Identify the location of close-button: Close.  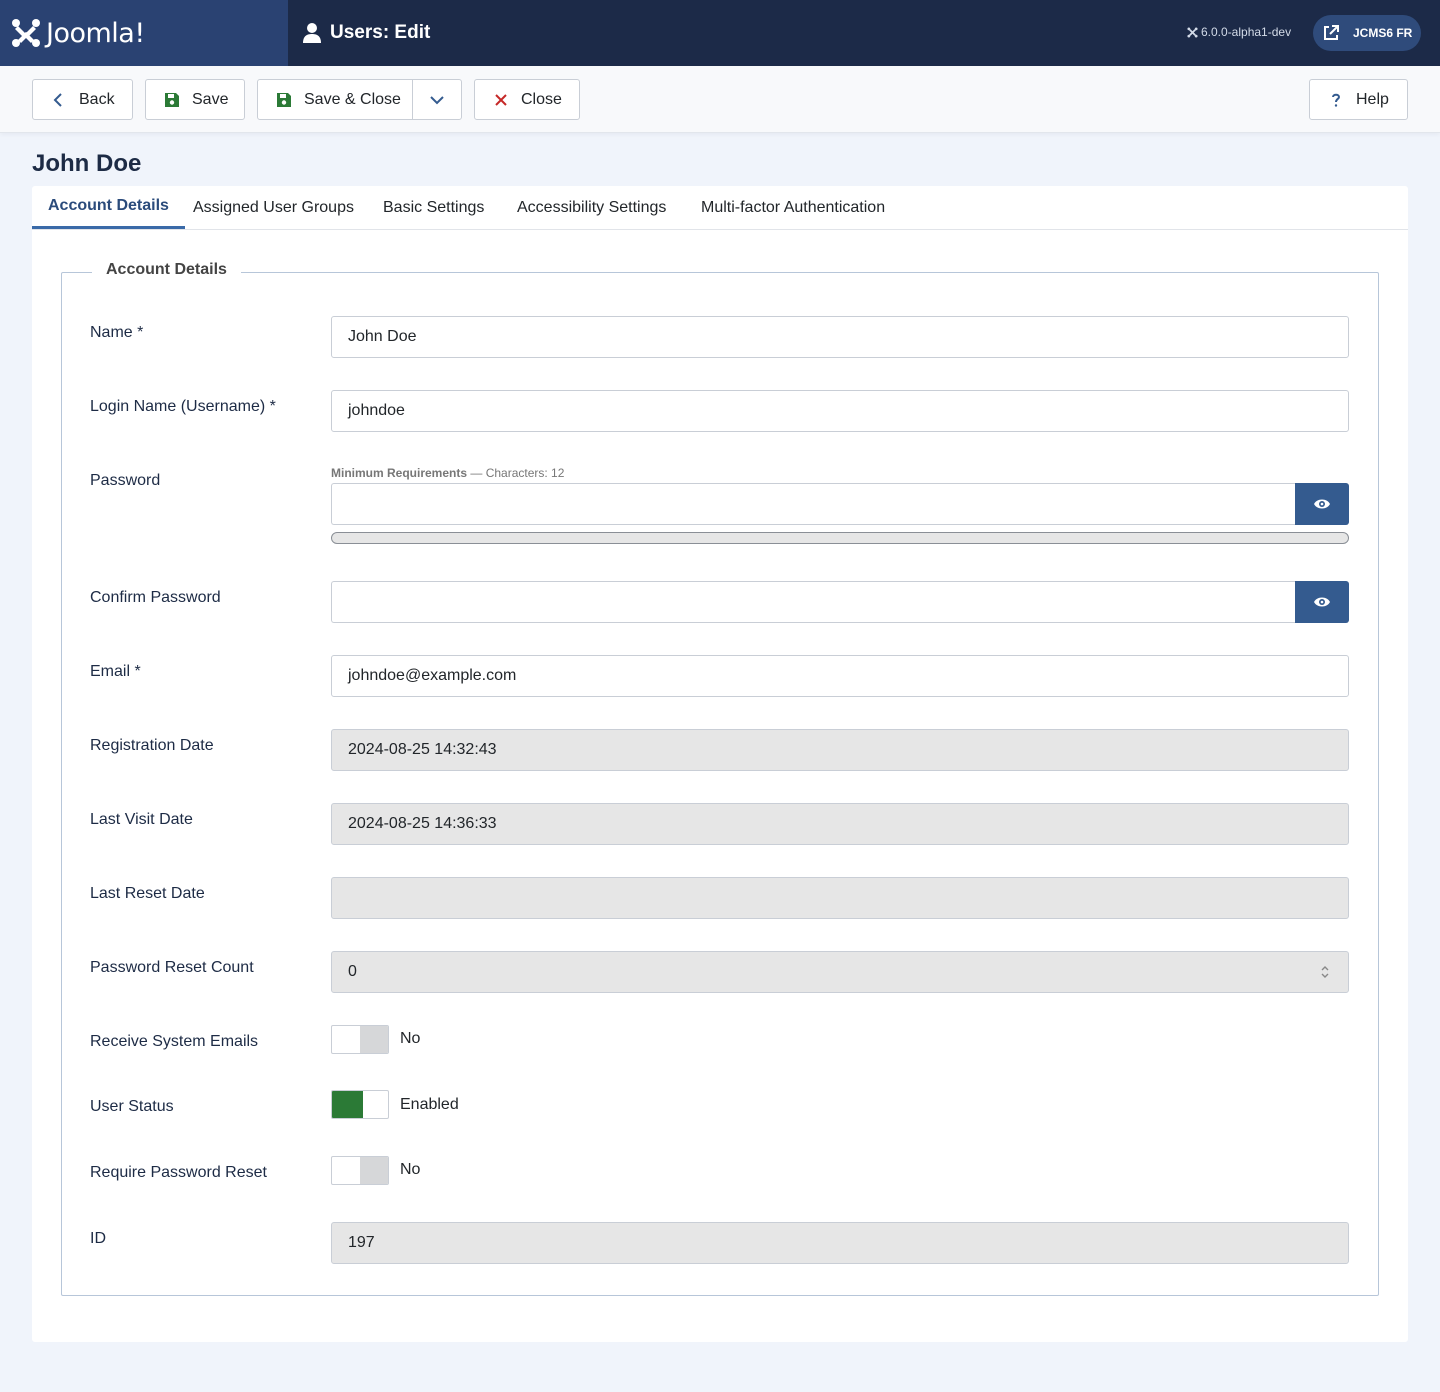
(527, 99).